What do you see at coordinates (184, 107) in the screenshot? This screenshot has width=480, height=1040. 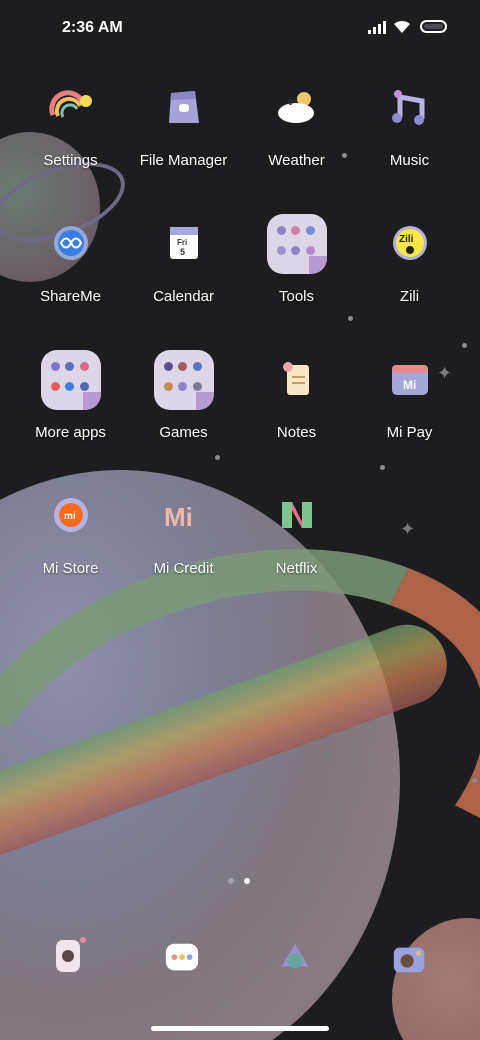 I see `folder-bag-icon` at bounding box center [184, 107].